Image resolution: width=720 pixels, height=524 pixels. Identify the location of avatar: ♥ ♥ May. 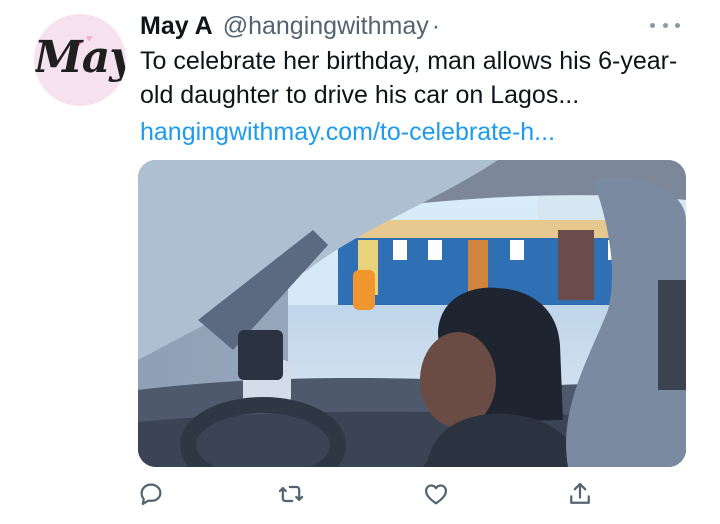
(80, 60).